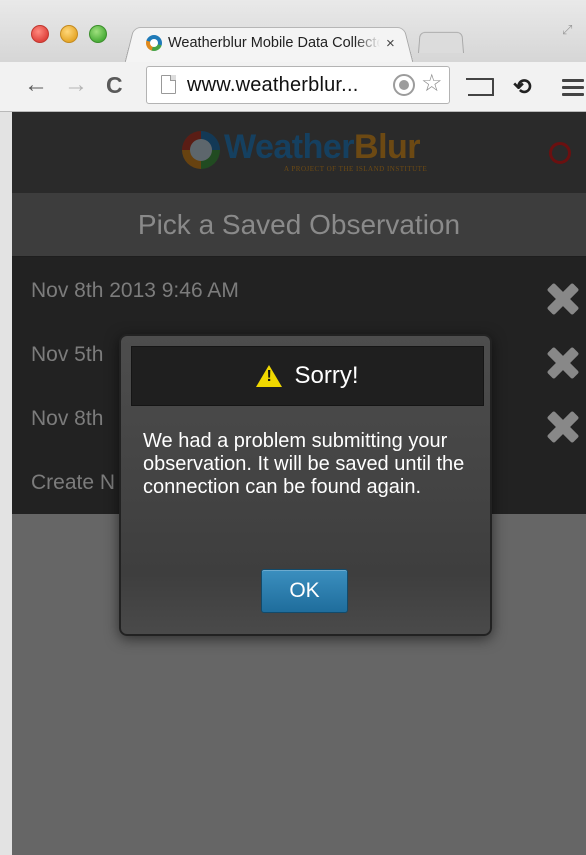 The height and width of the screenshot is (855, 586). I want to click on warning-icon, so click(269, 376).